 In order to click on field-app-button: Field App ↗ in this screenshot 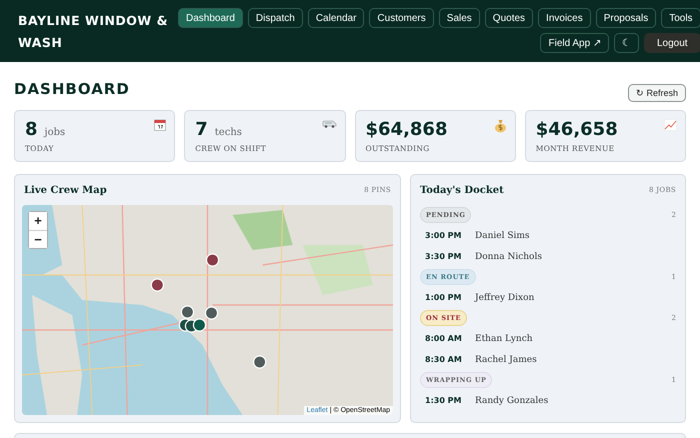, I will do `click(574, 43)`.